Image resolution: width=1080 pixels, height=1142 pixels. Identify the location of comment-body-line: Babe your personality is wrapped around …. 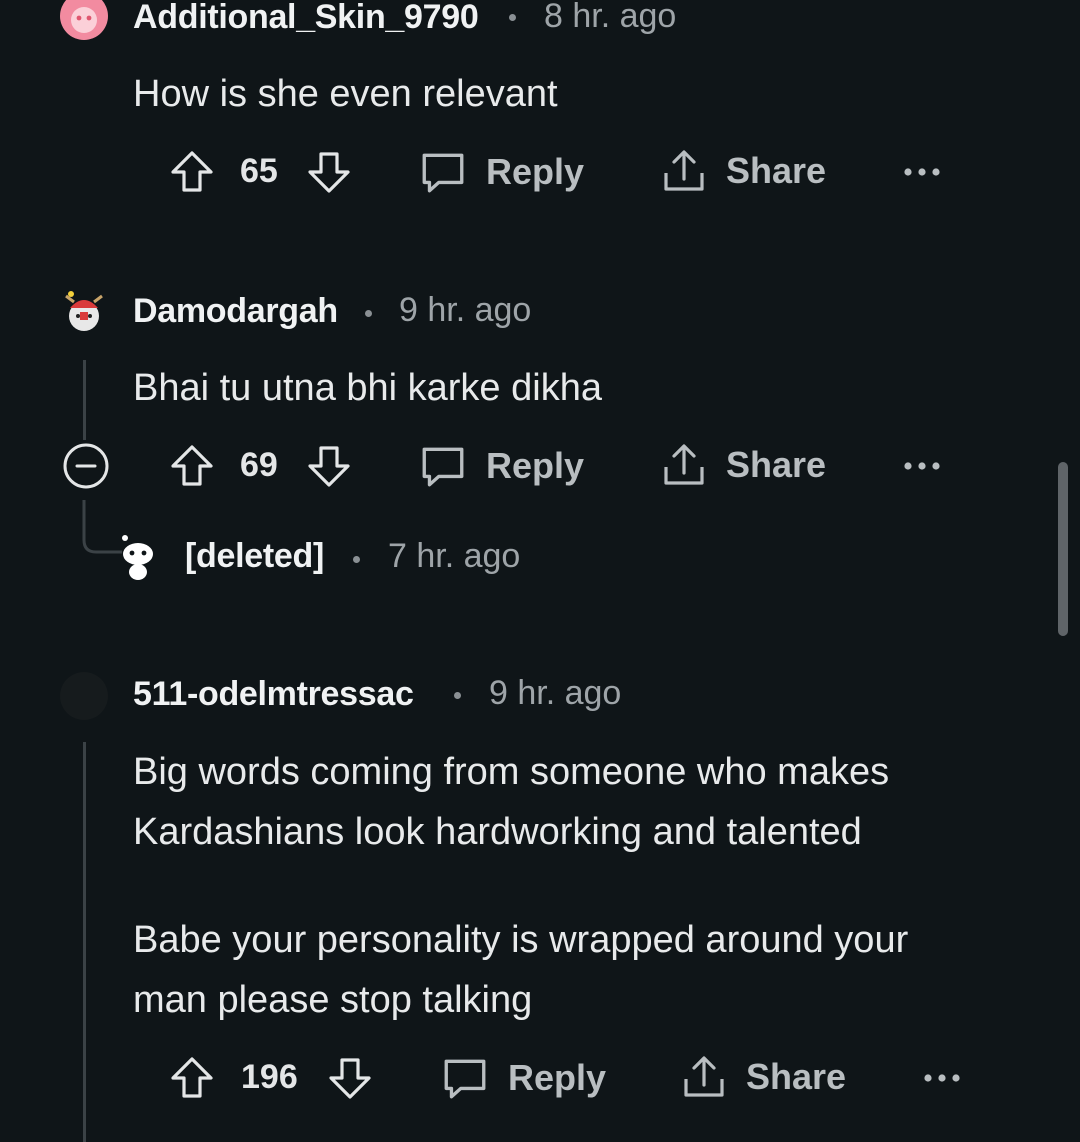
(521, 940).